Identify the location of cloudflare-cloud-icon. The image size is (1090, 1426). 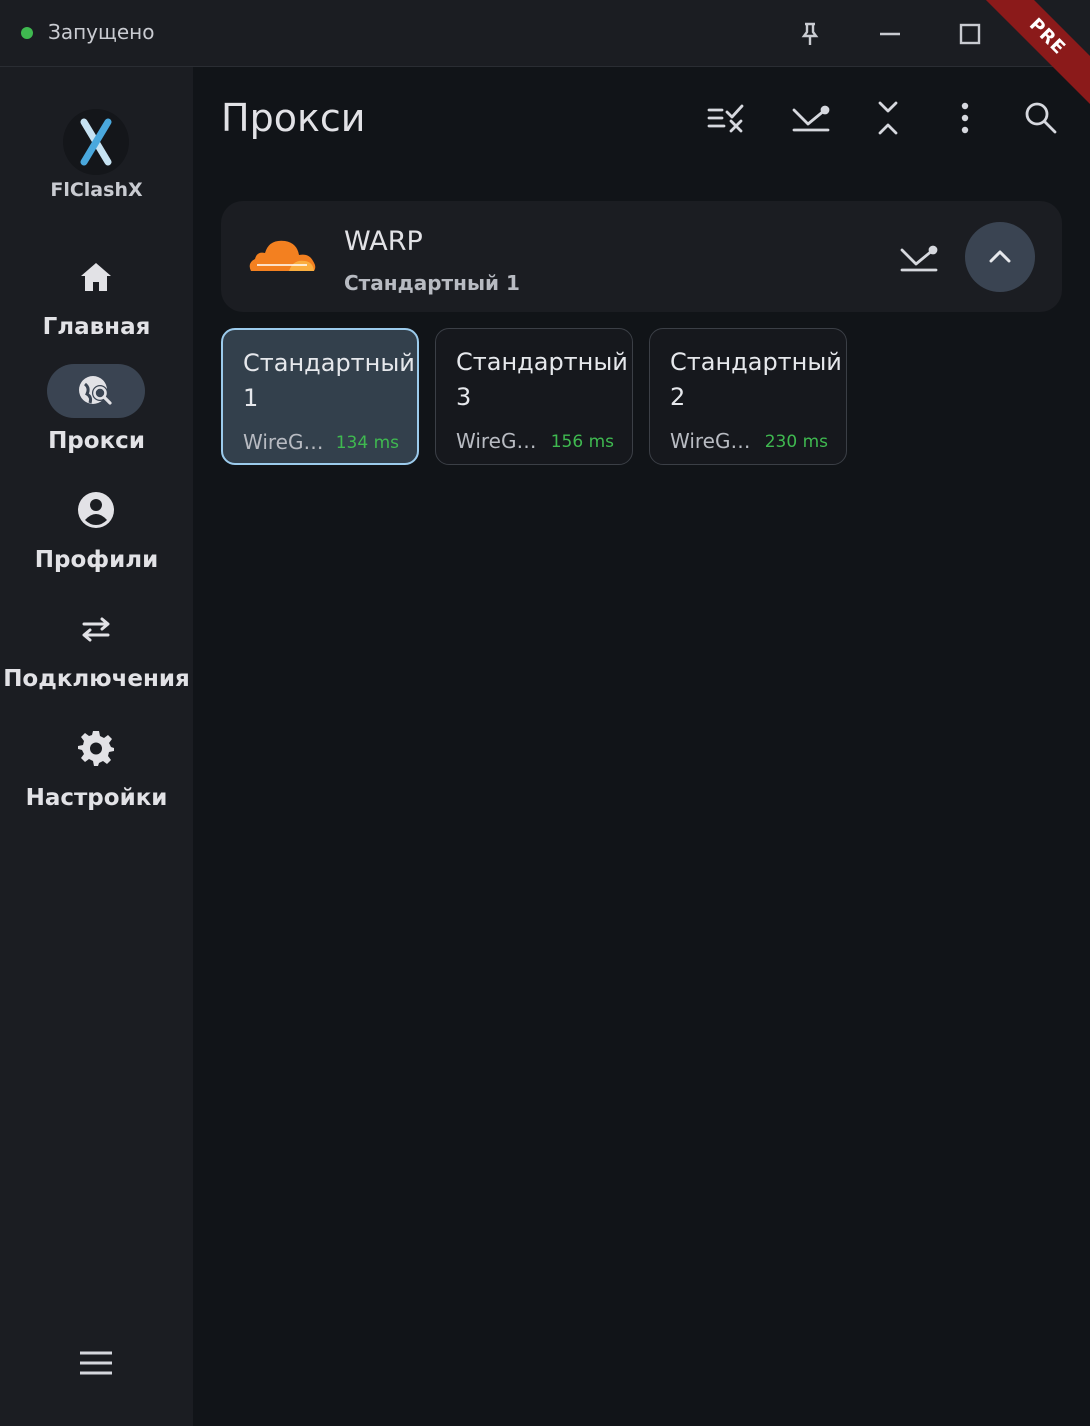
(282, 255).